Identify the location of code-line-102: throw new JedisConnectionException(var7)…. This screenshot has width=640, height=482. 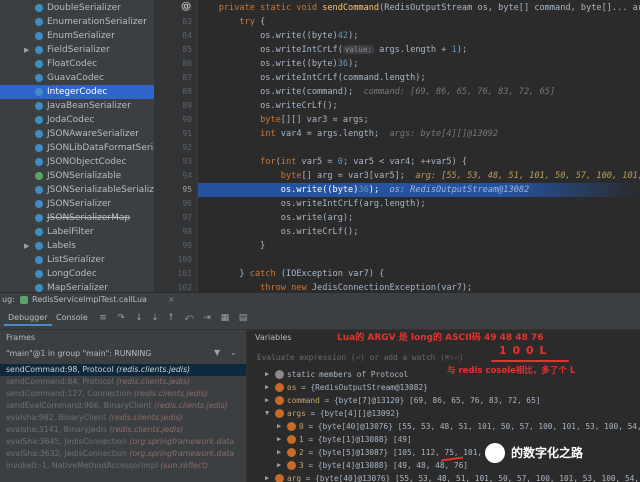
(419, 286).